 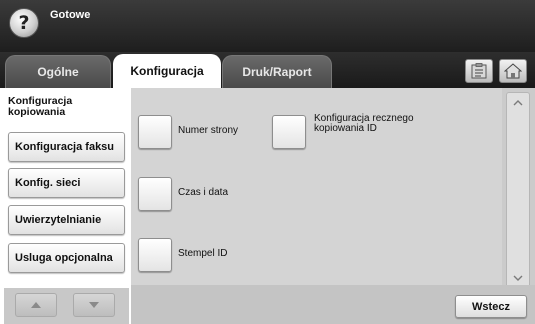 I want to click on help-button: ?, so click(x=24, y=23).